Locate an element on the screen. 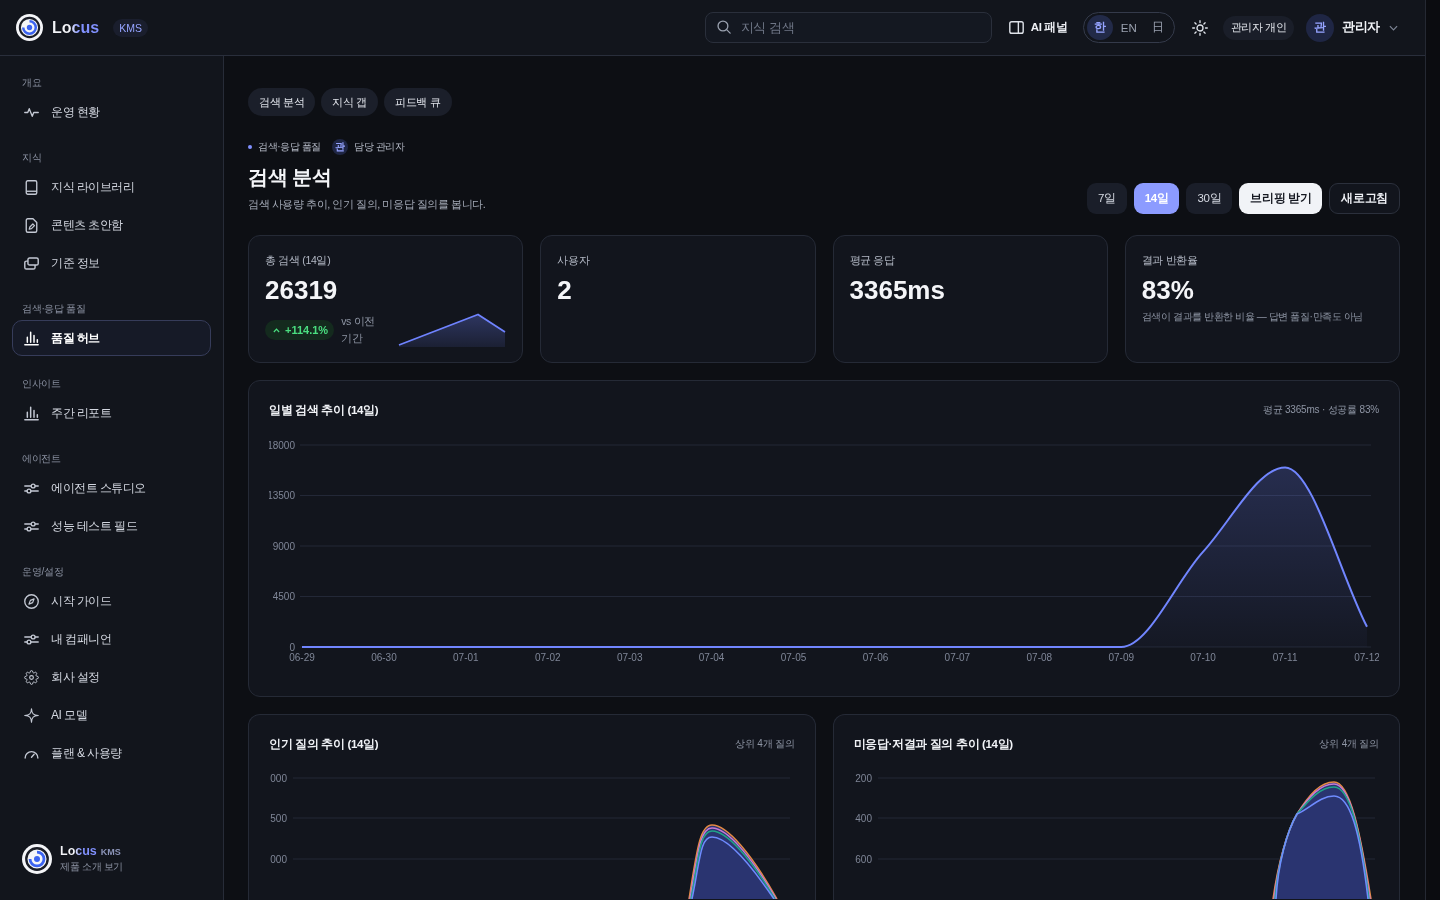 This screenshot has width=1440, height=900. chart-title: 일별 검색 추이 (14일) is located at coordinates (324, 410).